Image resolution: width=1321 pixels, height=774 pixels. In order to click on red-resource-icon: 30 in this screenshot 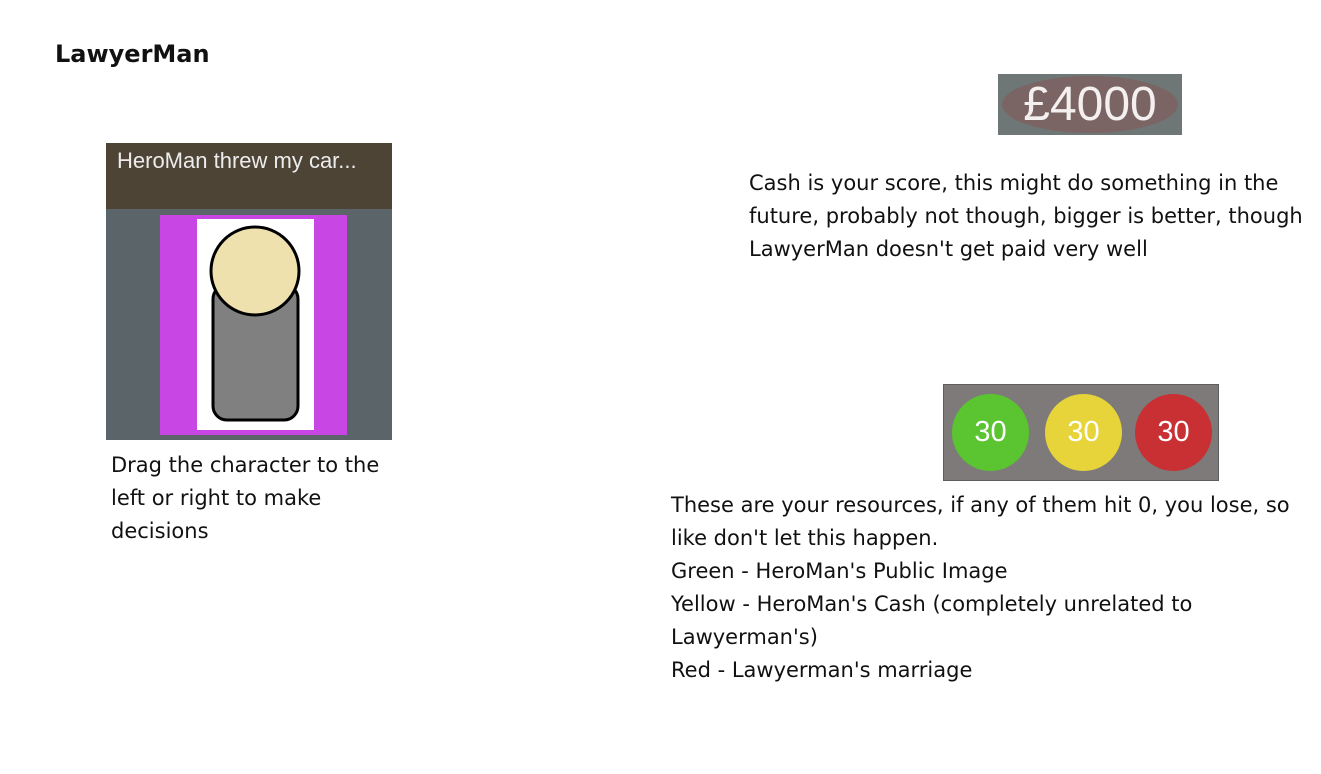, I will do `click(1173, 432)`.